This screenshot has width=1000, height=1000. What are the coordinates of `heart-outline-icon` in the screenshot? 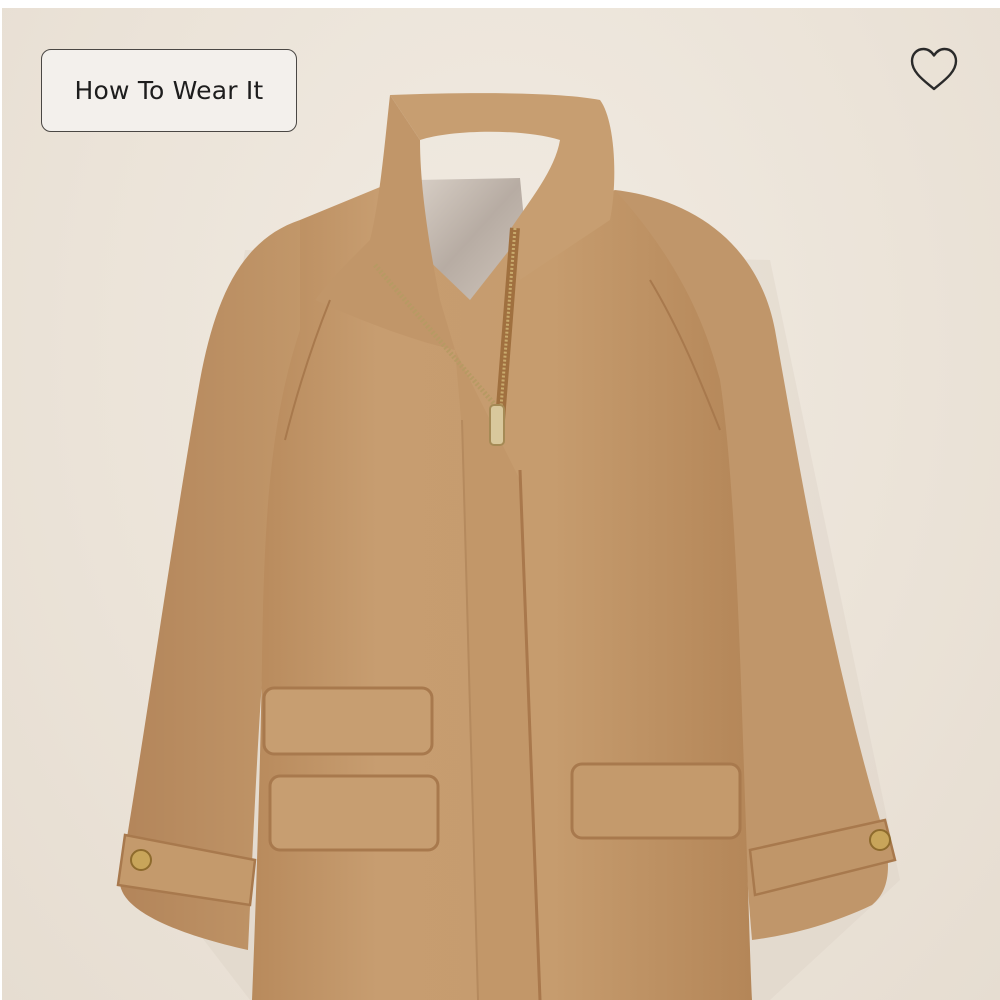 It's located at (934, 70).